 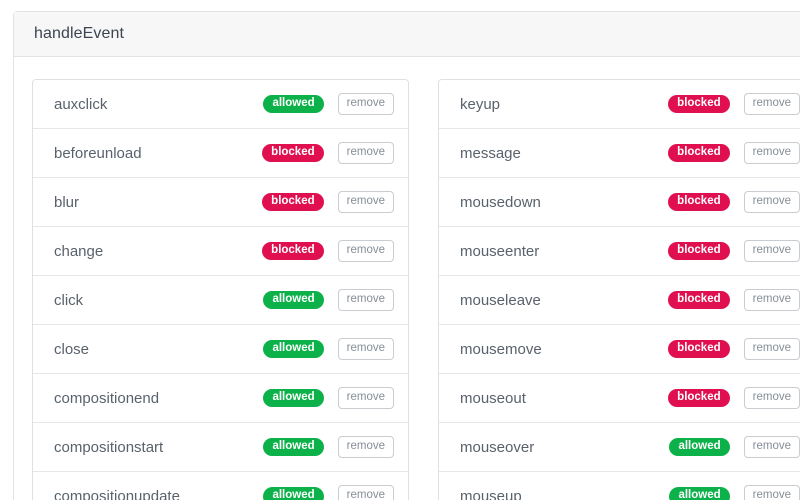 What do you see at coordinates (619, 153) in the screenshot?
I see `table-row: message blocked remove` at bounding box center [619, 153].